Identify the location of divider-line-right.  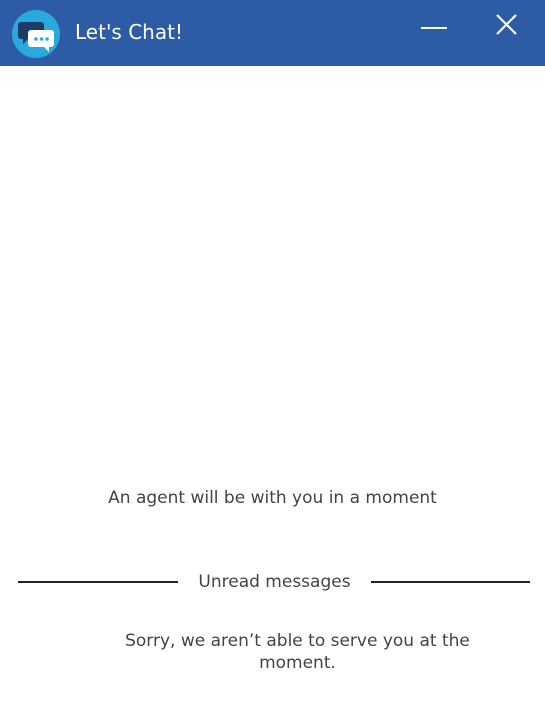
(450, 582).